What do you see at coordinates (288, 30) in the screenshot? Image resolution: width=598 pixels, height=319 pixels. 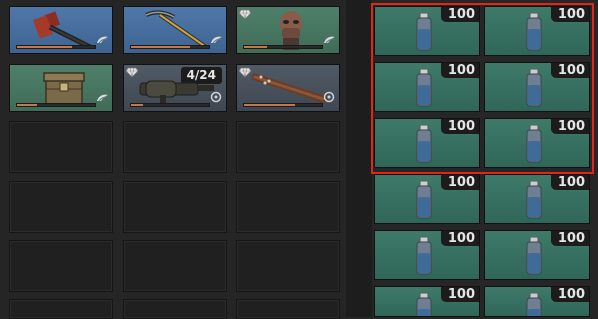 I see `inventory-slot-mask-helmet` at bounding box center [288, 30].